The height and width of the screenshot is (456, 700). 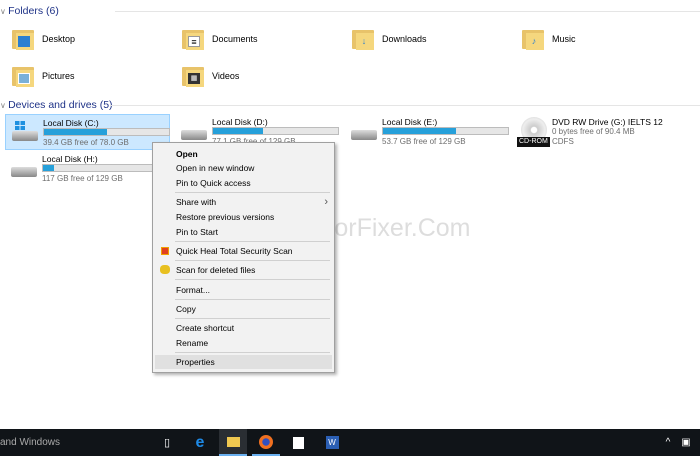 What do you see at coordinates (193, 39) in the screenshot?
I see `documents-folder-icon: ≡` at bounding box center [193, 39].